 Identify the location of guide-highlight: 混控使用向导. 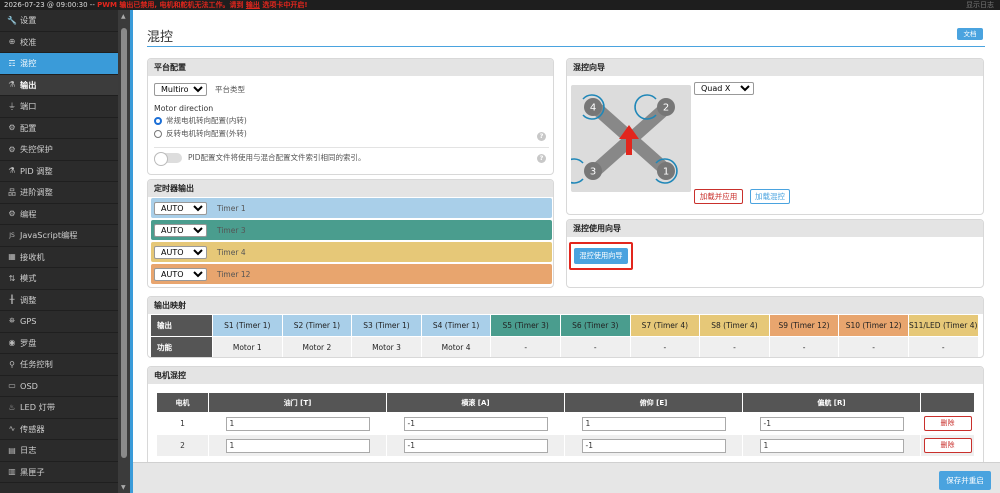
(601, 256).